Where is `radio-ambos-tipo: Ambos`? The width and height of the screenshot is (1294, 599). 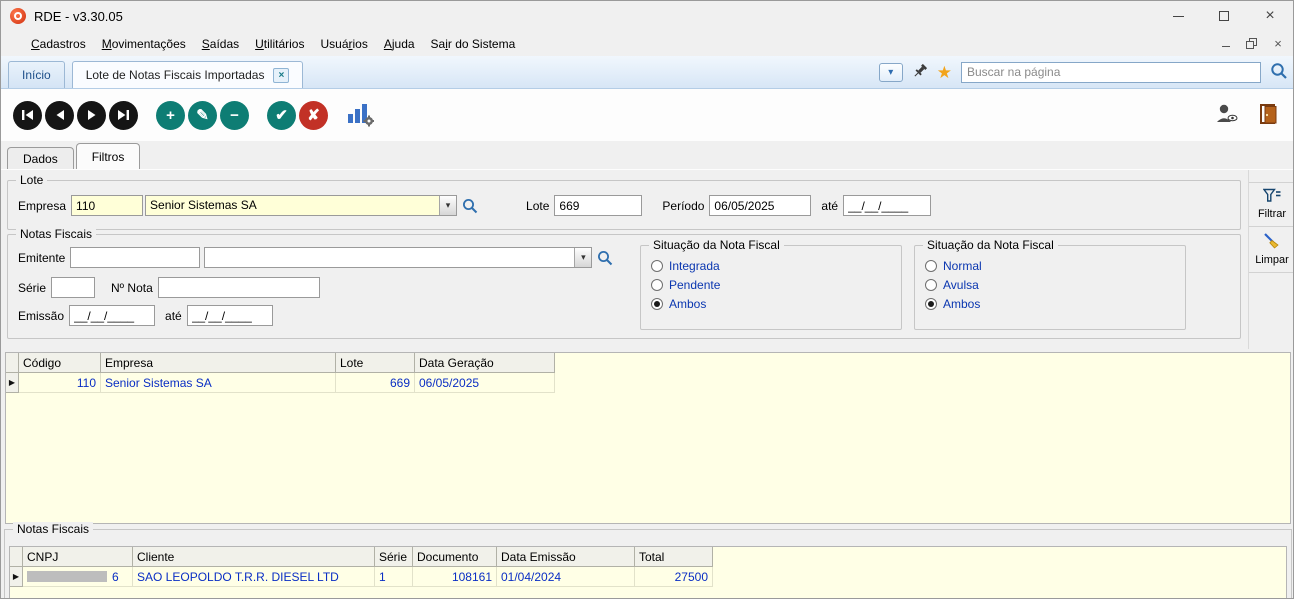
radio-ambos-tipo: Ambos is located at coordinates (1055, 304).